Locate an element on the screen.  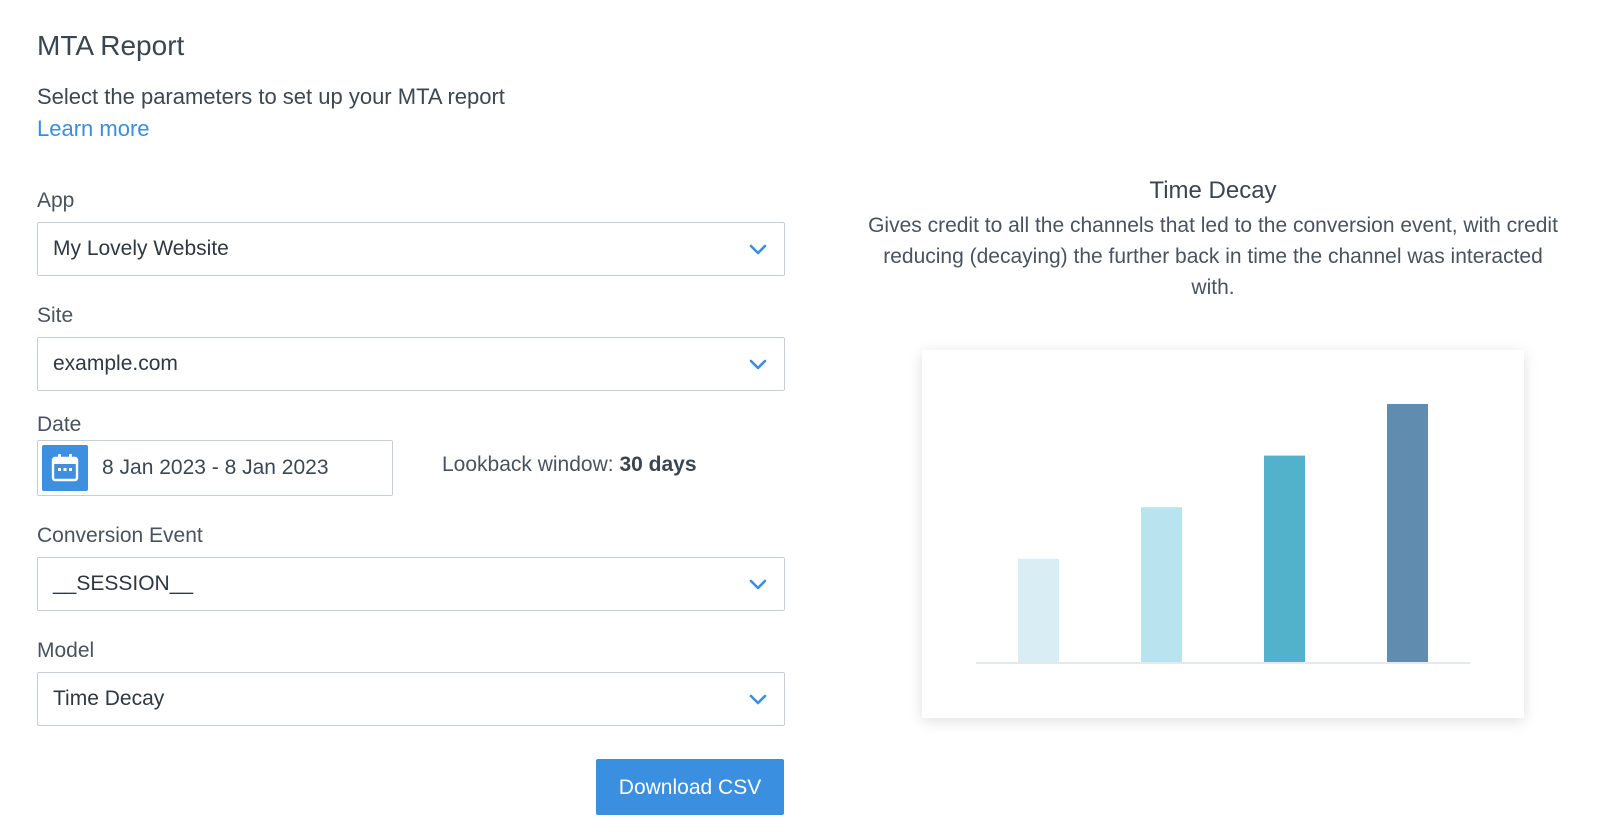
model-select: Time Decay is located at coordinates (411, 699).